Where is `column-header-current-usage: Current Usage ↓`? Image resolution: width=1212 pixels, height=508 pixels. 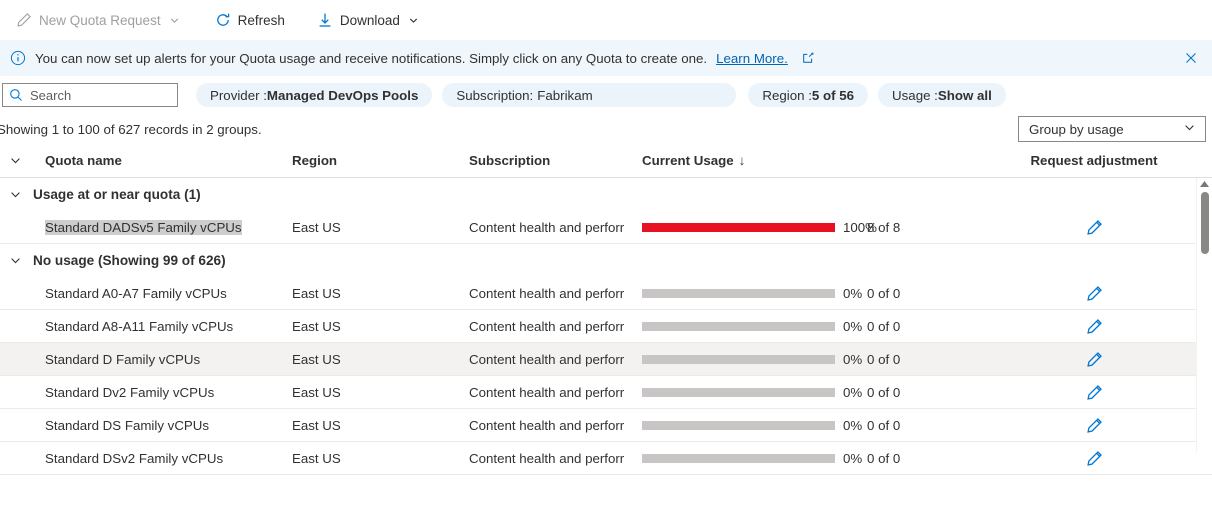 column-header-current-usage: Current Usage ↓ is located at coordinates (754, 160).